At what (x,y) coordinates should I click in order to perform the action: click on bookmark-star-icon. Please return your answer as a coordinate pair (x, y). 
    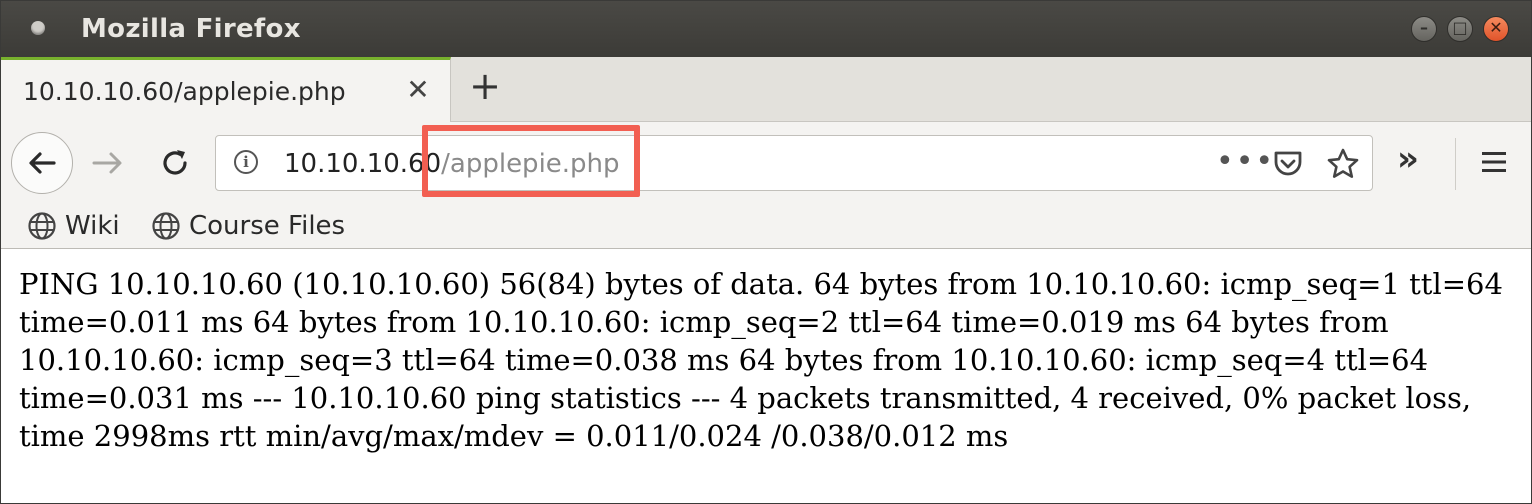
    Looking at the image, I should click on (1343, 164).